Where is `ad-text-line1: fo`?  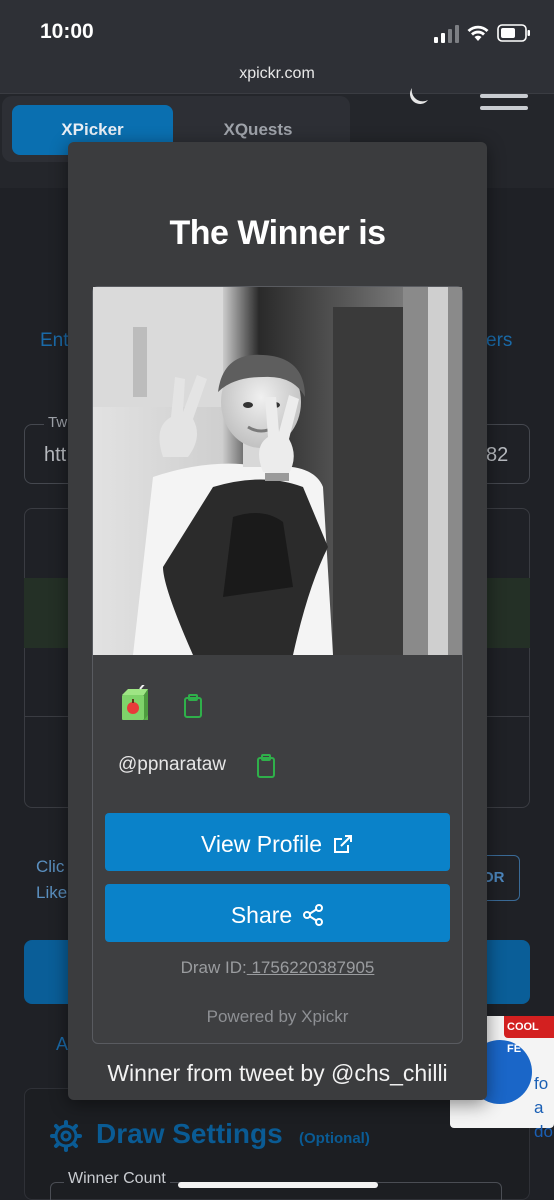
ad-text-line1: fo is located at coordinates (541, 1083).